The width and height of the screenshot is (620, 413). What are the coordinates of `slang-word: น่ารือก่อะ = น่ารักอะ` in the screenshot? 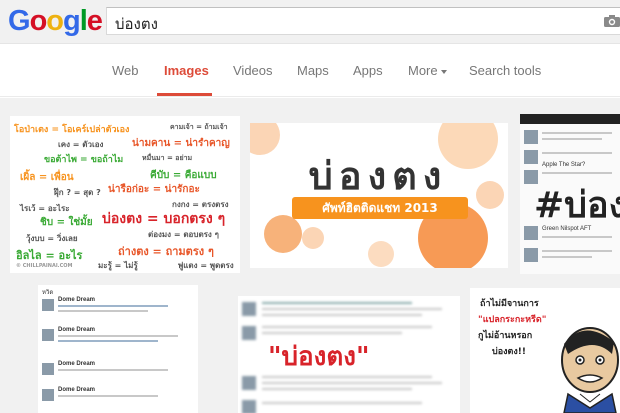 It's located at (154, 189).